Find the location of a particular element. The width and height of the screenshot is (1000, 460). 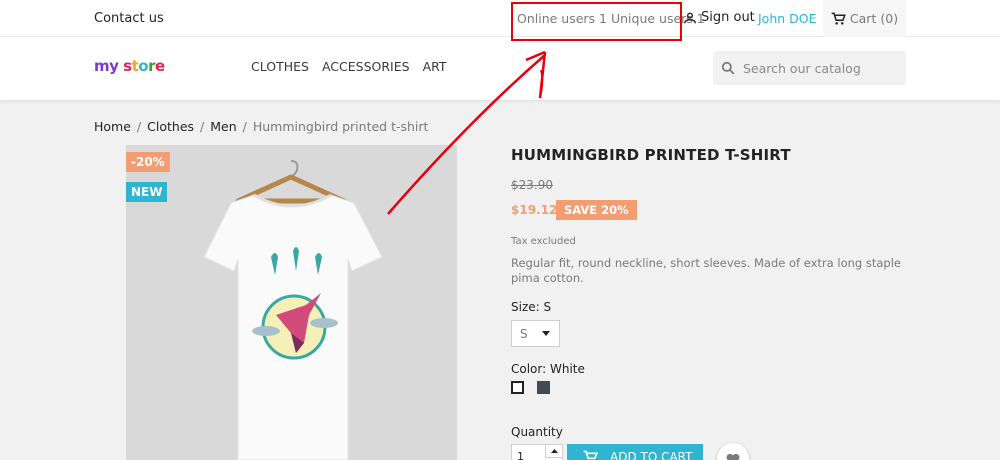

new-flag: NEW is located at coordinates (147, 192).